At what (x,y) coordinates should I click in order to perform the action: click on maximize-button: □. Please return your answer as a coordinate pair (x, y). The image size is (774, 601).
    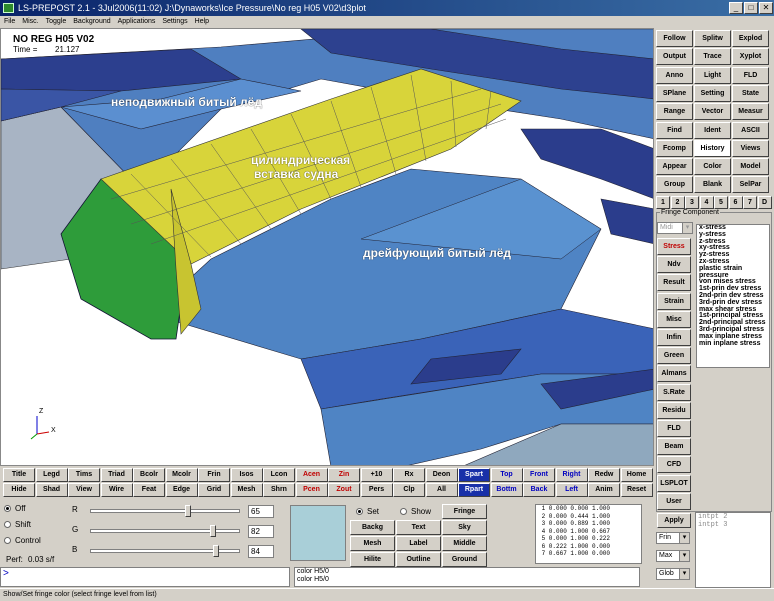
    Looking at the image, I should click on (751, 8).